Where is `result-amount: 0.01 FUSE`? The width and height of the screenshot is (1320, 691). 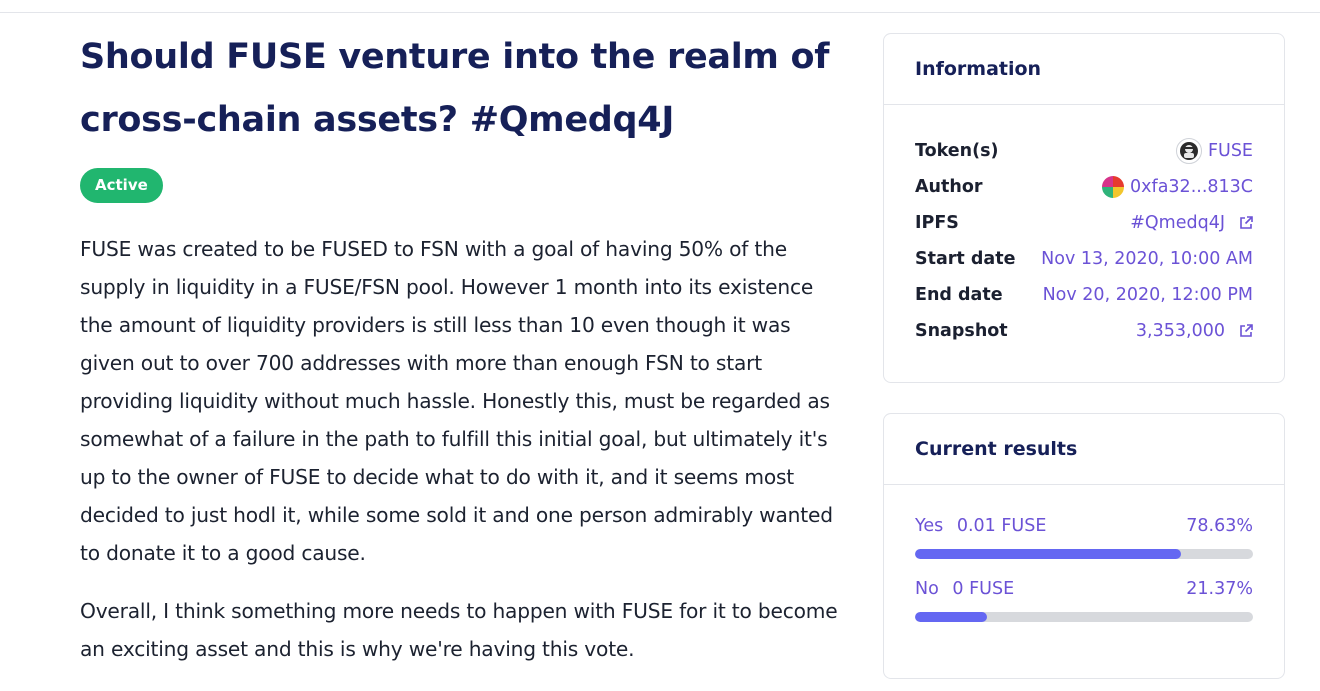 result-amount: 0.01 FUSE is located at coordinates (1001, 526).